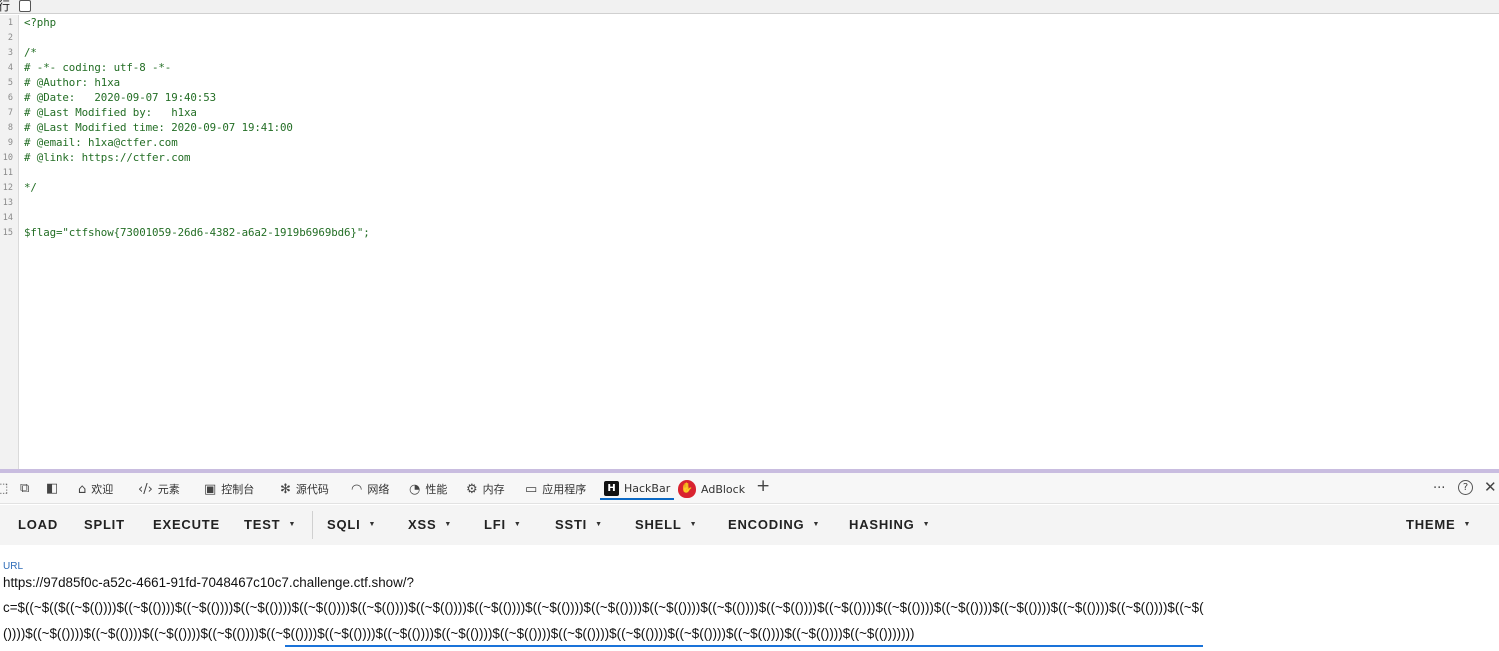 Image resolution: width=1499 pixels, height=651 pixels. I want to click on theme-menu: THEME ▼, so click(1438, 524).